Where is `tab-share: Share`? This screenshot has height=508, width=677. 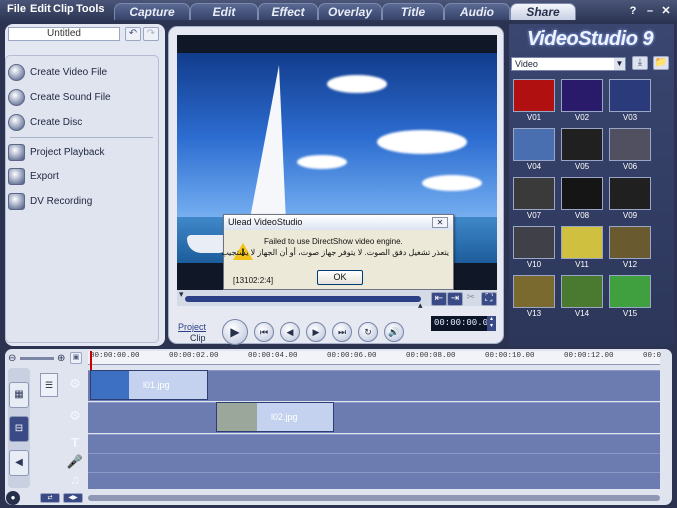 tab-share: Share is located at coordinates (543, 11).